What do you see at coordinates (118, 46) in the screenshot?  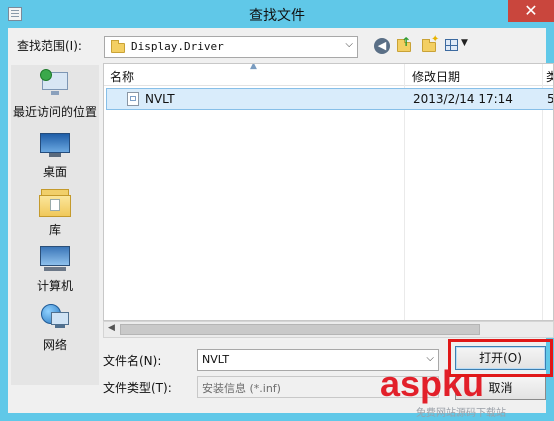 I see `folder-icon` at bounding box center [118, 46].